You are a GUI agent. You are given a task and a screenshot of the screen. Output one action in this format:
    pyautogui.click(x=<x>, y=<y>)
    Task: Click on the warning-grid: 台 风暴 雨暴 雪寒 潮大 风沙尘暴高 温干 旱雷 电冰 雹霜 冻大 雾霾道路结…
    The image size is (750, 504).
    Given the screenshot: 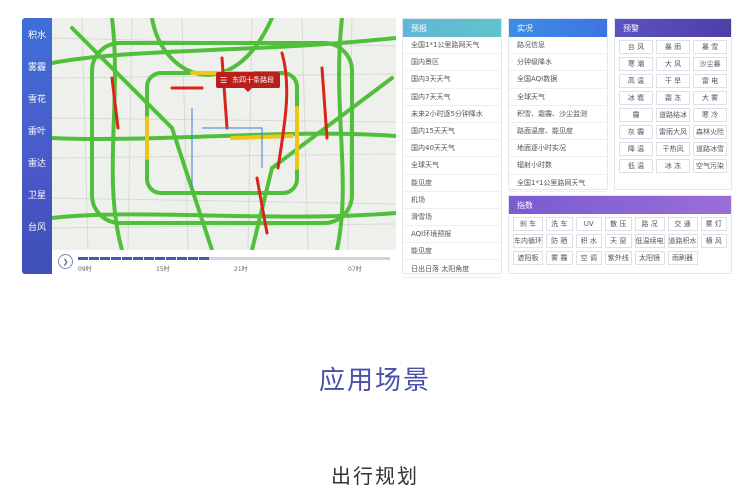 What is the action you would take?
    pyautogui.click(x=673, y=106)
    